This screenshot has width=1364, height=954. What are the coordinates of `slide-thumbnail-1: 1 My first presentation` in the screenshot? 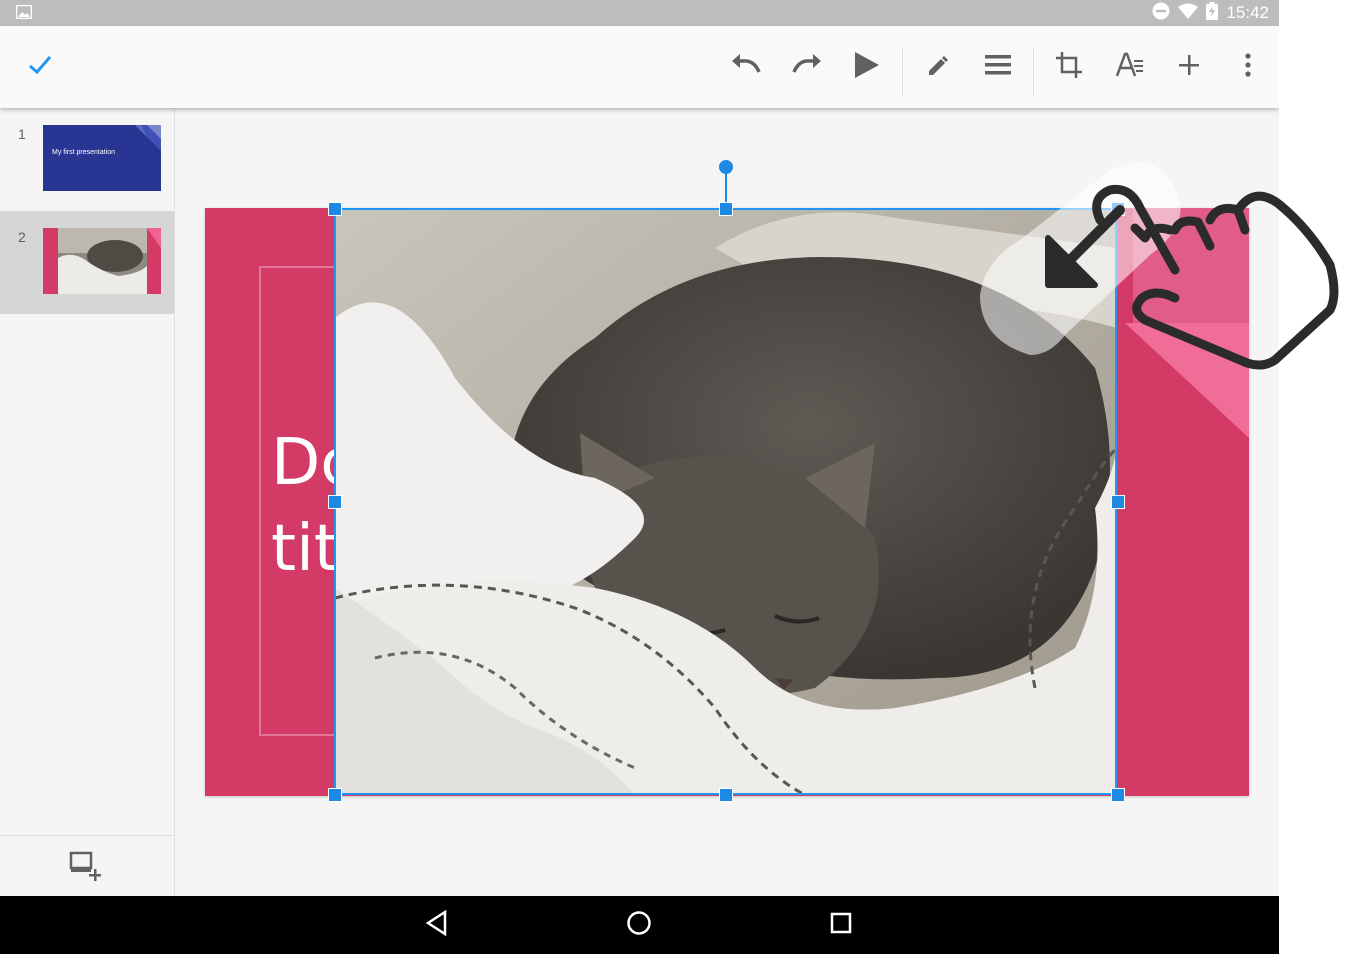 It's located at (87, 159).